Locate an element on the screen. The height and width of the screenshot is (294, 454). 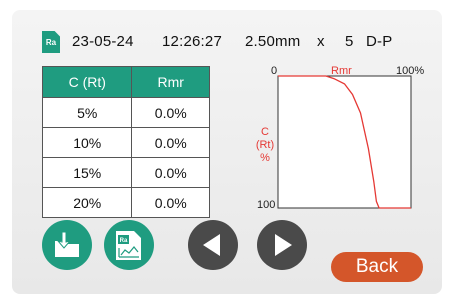
back-button: Back is located at coordinates (377, 267).